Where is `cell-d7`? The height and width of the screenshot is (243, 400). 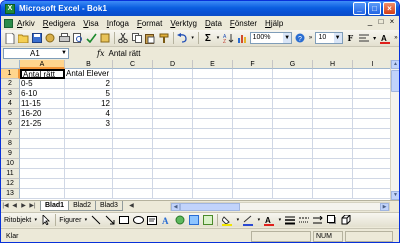
cell-d7 is located at coordinates (173, 134).